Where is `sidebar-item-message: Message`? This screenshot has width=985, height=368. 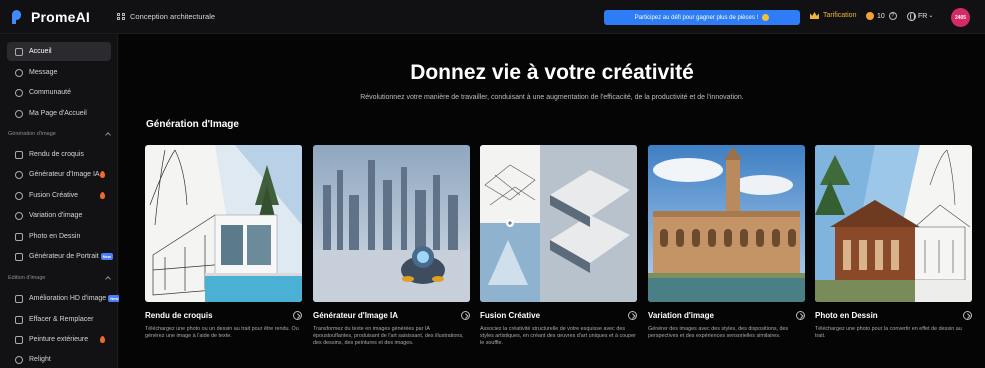 sidebar-item-message: Message is located at coordinates (59, 72).